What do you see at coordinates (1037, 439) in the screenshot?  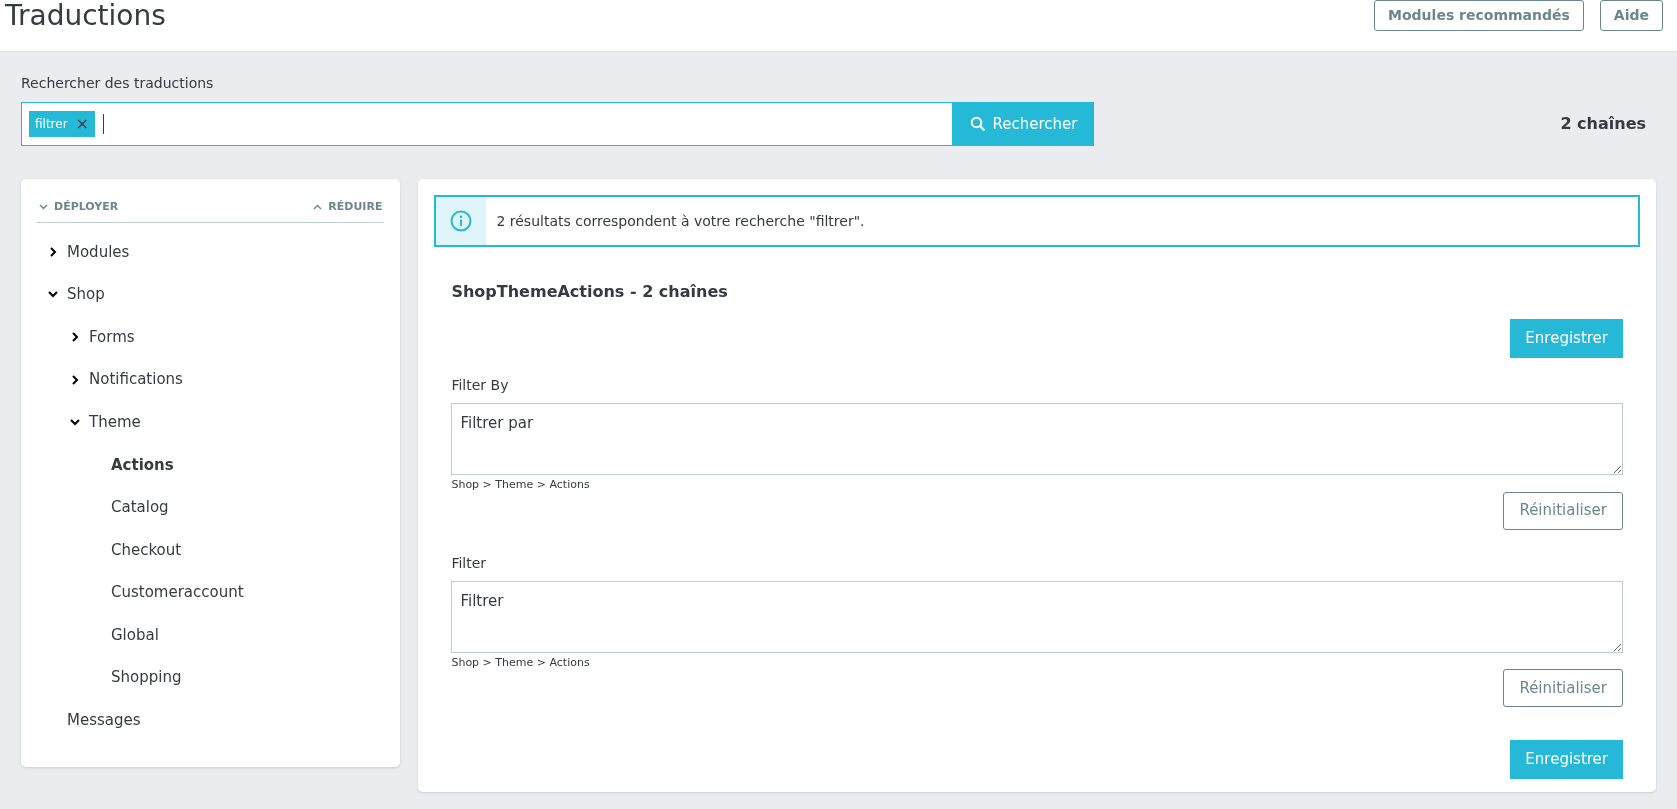 I see `translation-field: Filtrer par` at bounding box center [1037, 439].